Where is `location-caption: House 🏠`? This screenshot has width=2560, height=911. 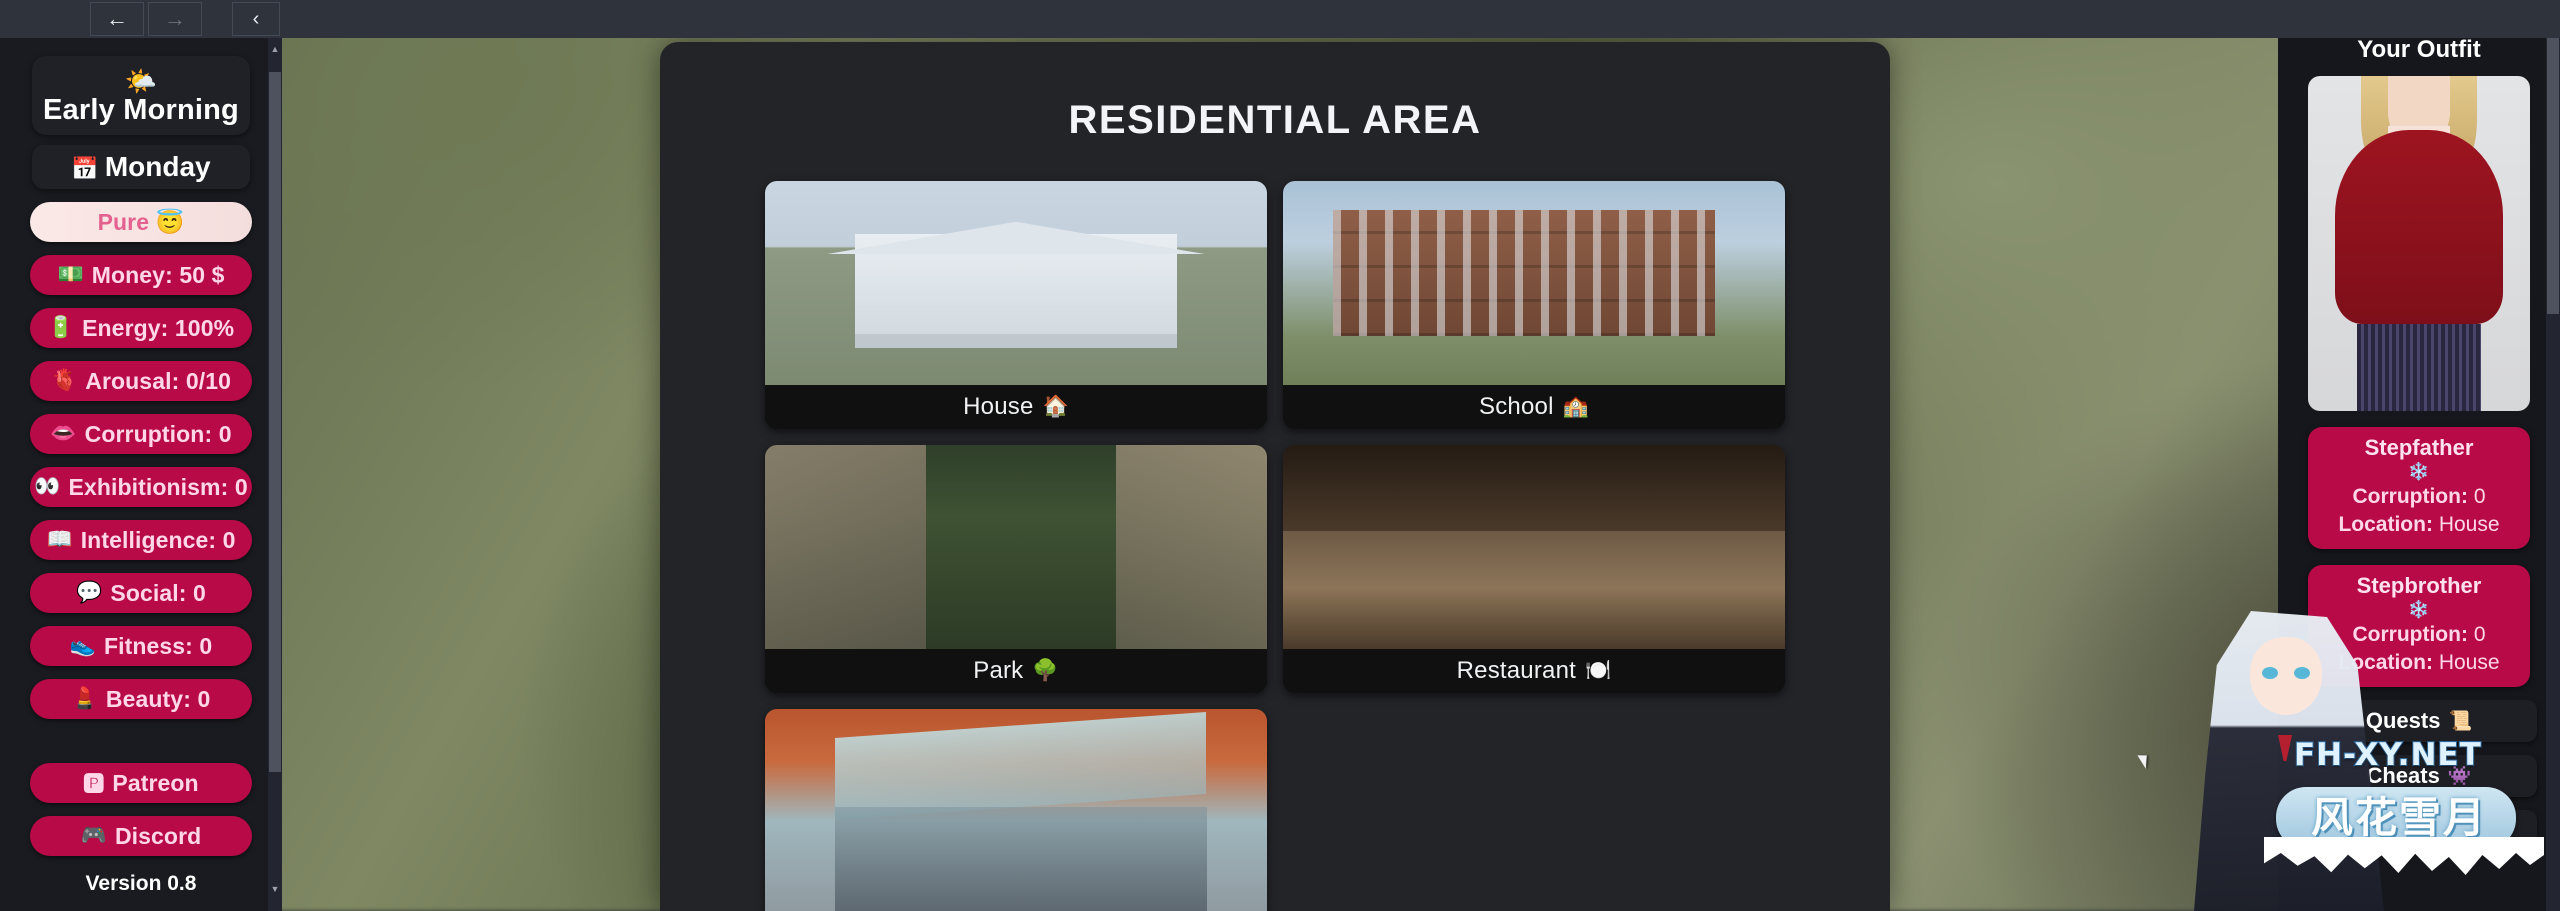
location-caption: House 🏠 is located at coordinates (1016, 407).